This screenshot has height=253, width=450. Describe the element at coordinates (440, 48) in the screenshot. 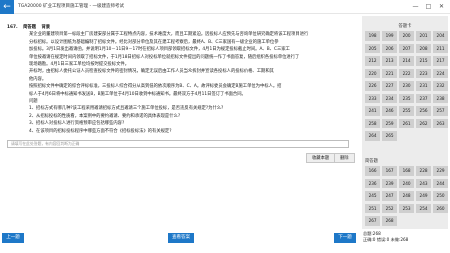

I see `question-cell: 211` at that location.